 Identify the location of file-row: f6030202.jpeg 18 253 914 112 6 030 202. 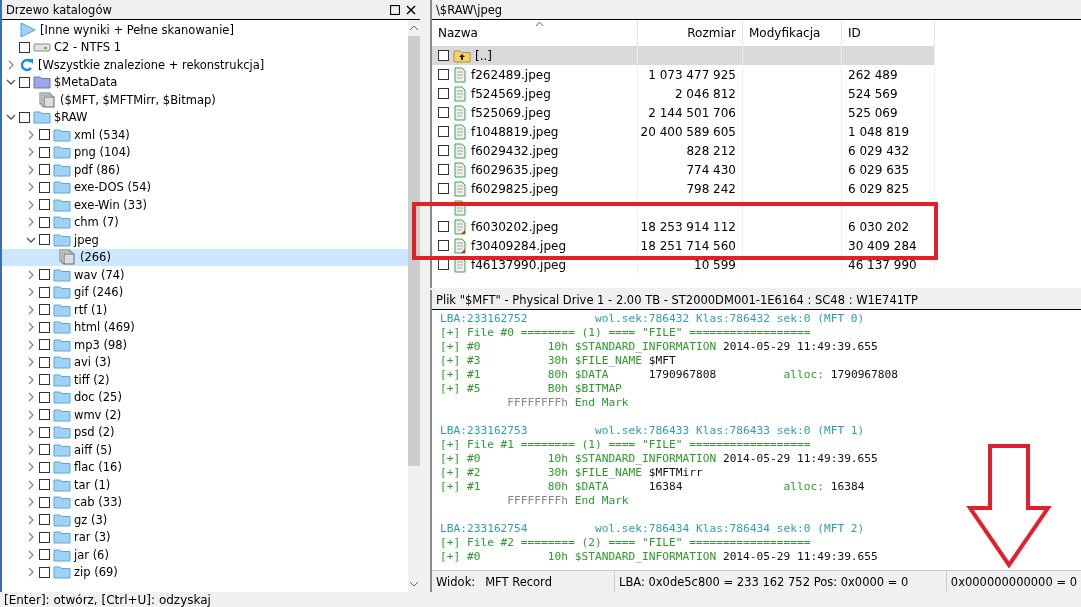
(683, 226).